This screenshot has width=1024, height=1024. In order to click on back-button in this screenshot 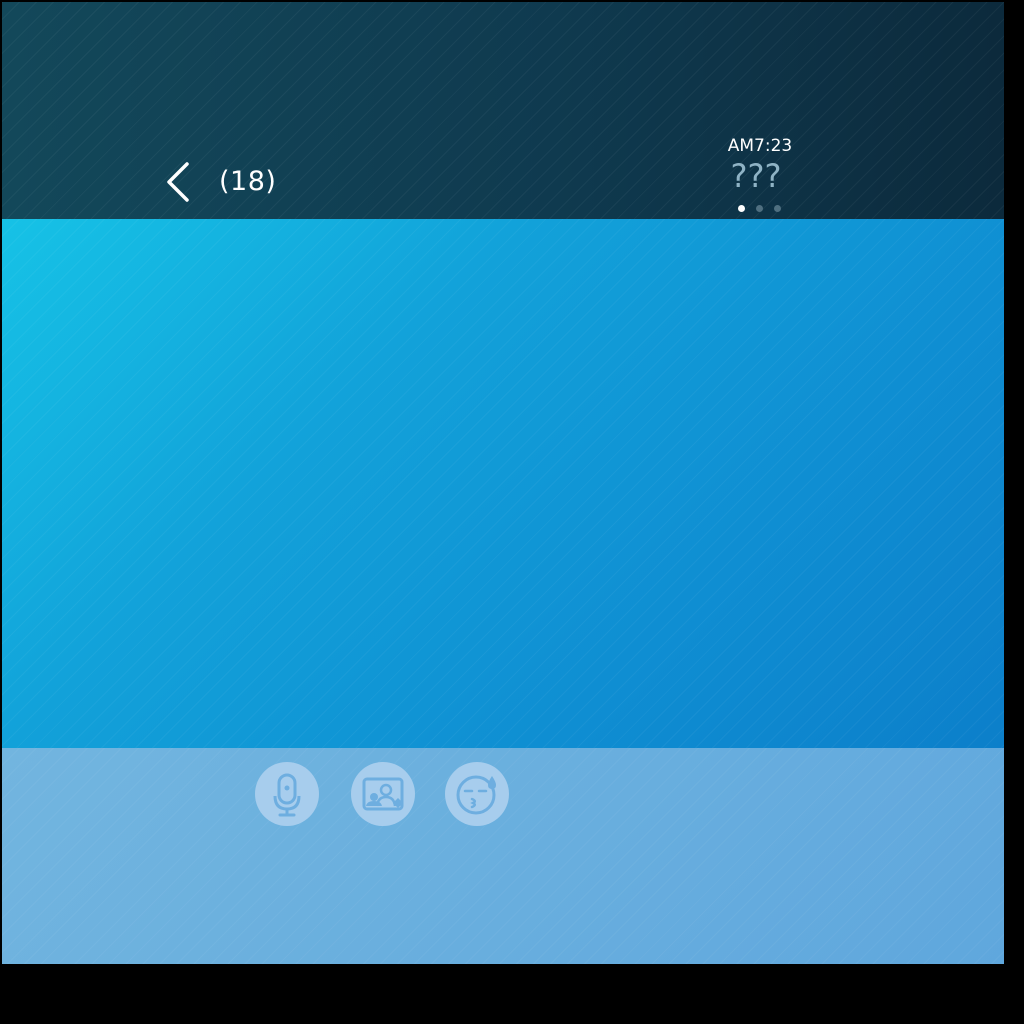, I will do `click(177, 182)`.